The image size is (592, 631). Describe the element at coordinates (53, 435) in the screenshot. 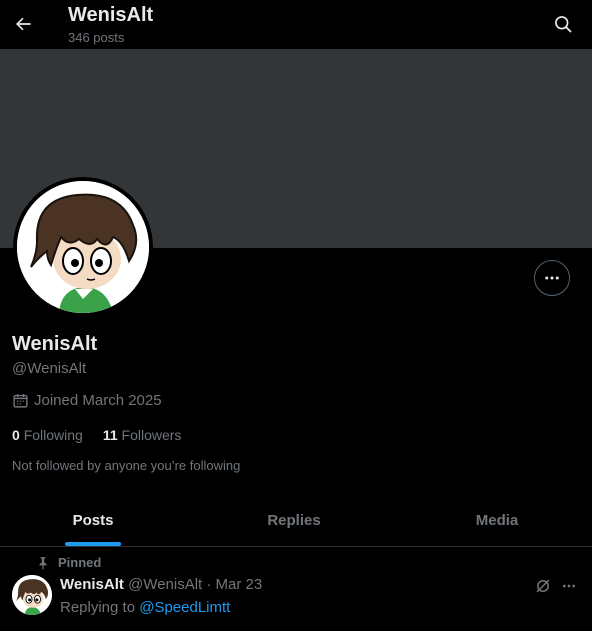

I see `following-label: Following` at that location.